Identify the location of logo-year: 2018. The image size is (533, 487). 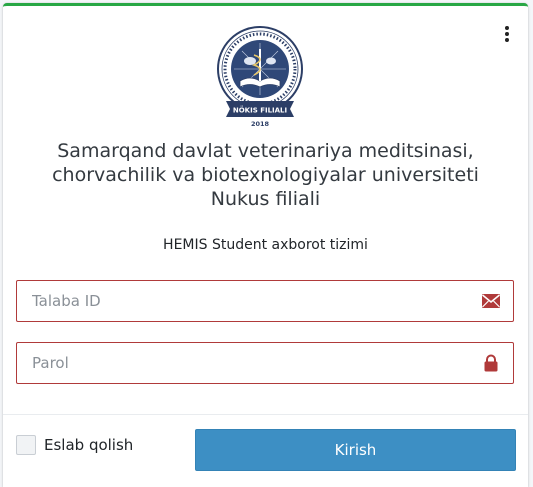
(260, 124).